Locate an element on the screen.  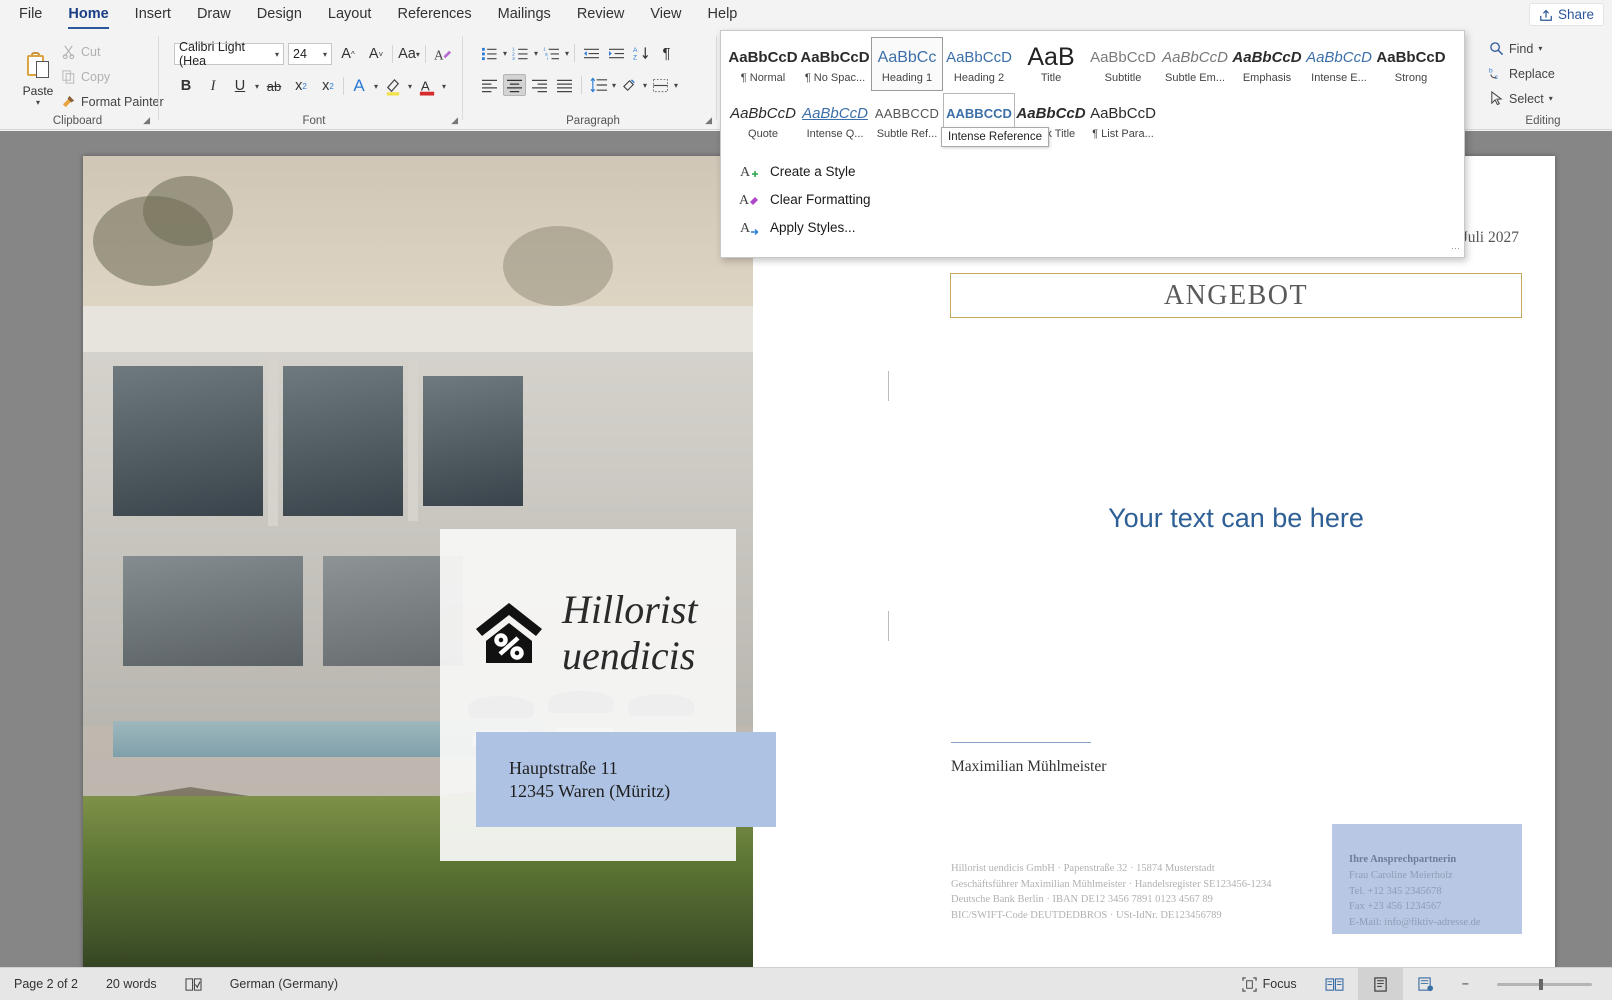
text-effects-button: A is located at coordinates (359, 86).